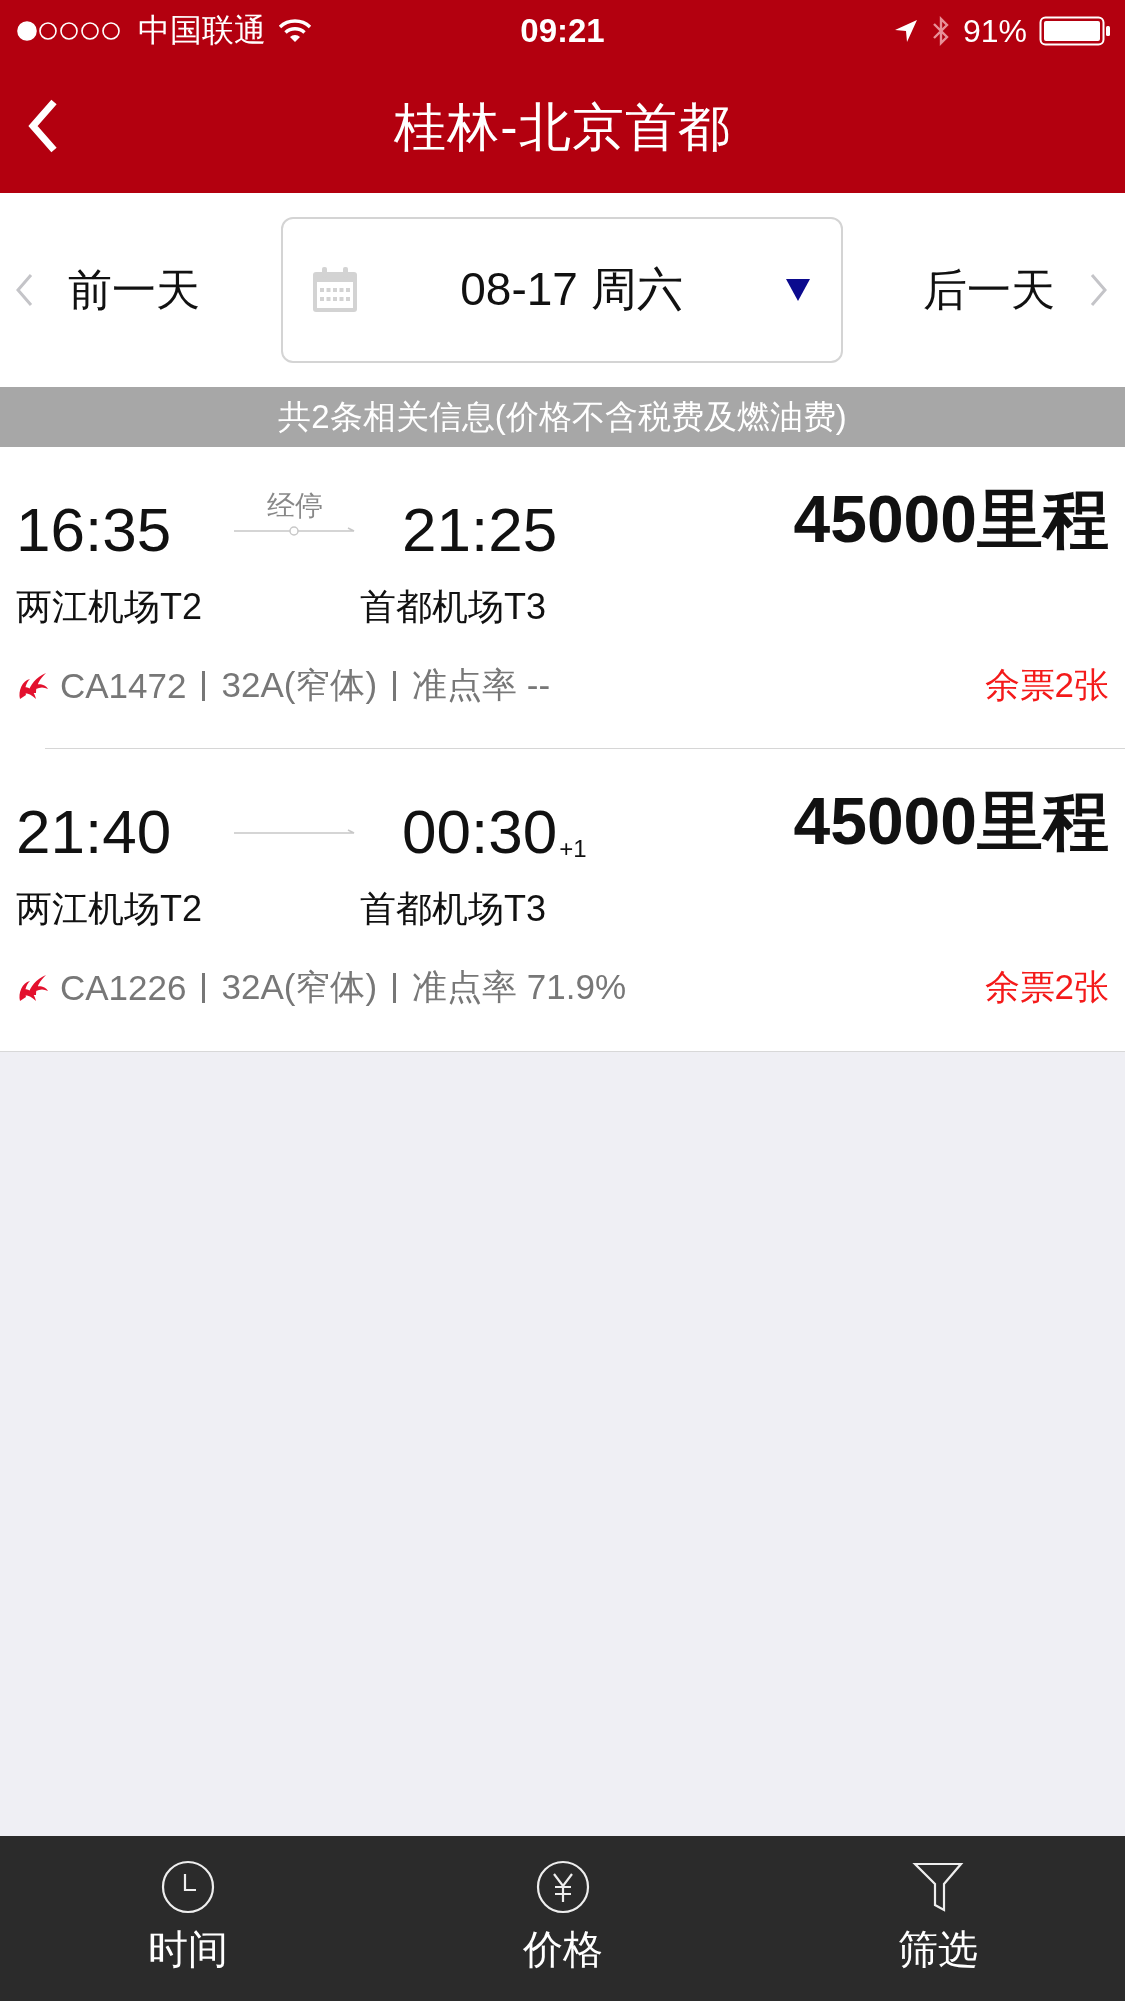  I want to click on arrival-time: 21:25, so click(480, 530).